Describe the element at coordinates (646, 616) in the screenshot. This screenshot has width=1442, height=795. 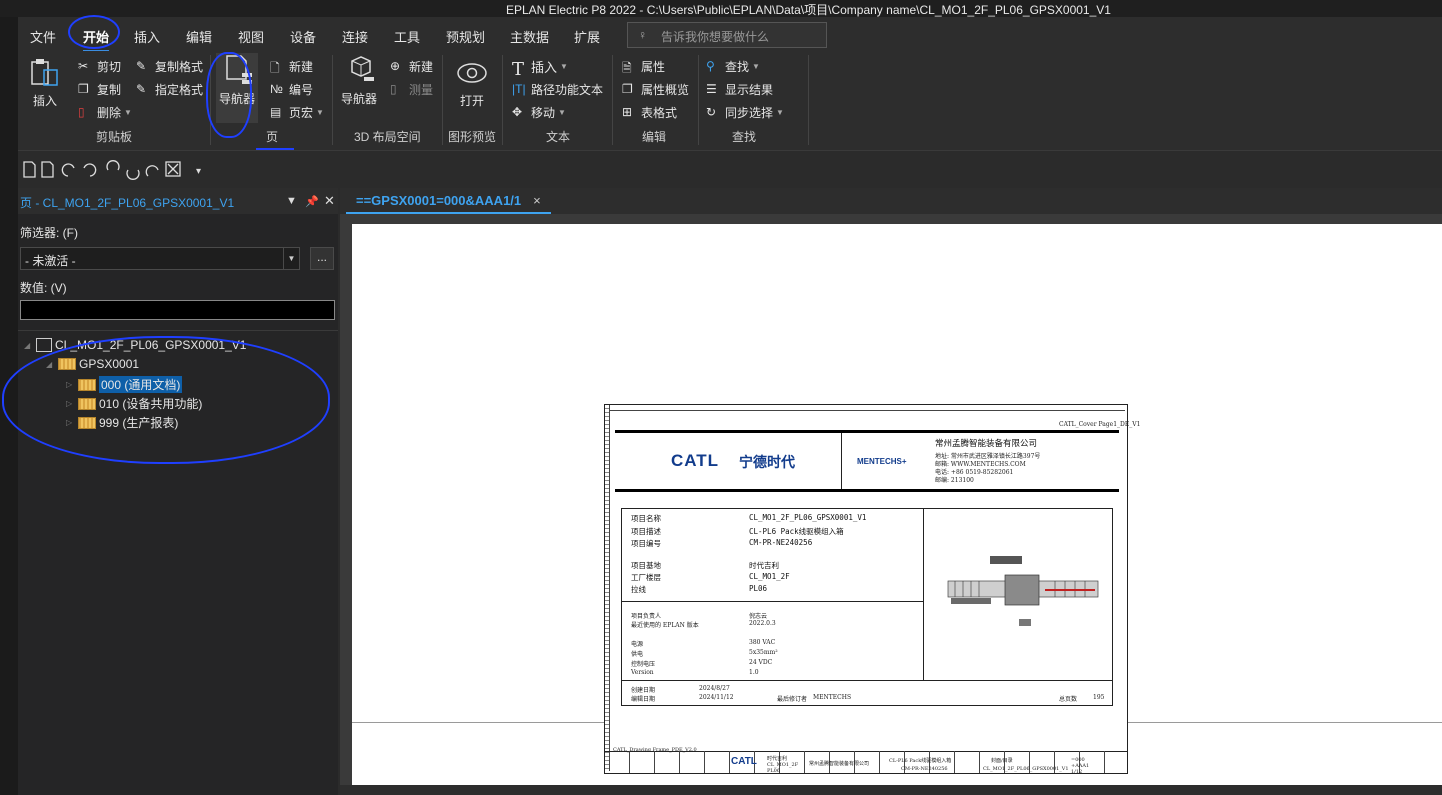
I see `spec-label: 项目负责人` at that location.